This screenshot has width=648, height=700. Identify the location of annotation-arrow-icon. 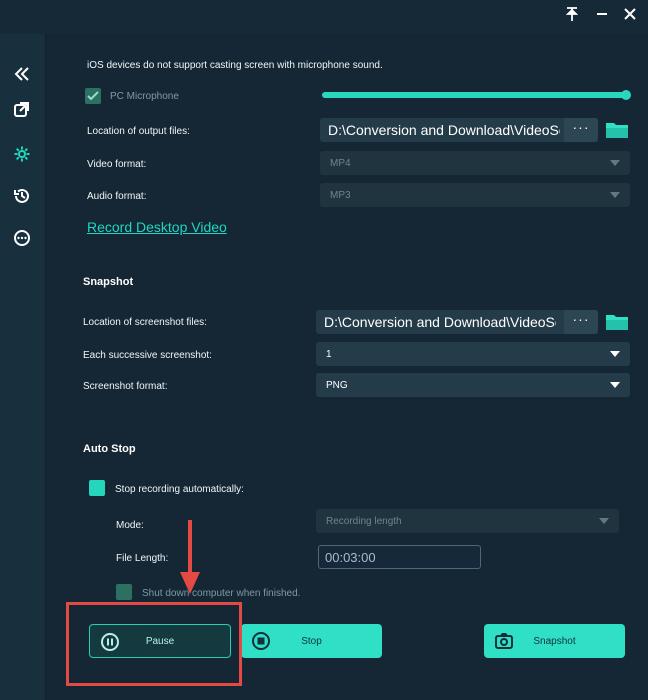
(190, 557).